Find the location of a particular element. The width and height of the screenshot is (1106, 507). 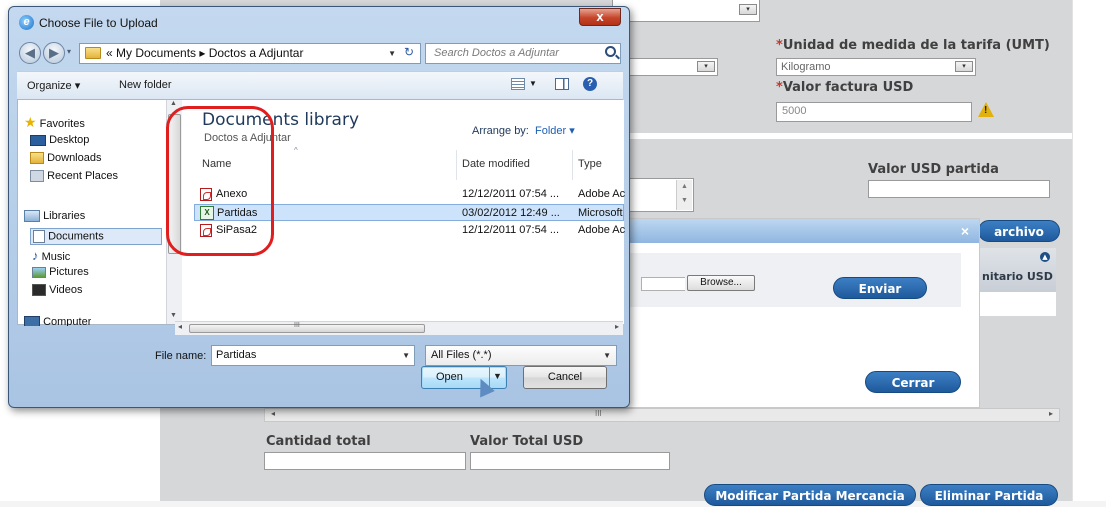

scroll-down-icon: ▼ is located at coordinates (173, 315).